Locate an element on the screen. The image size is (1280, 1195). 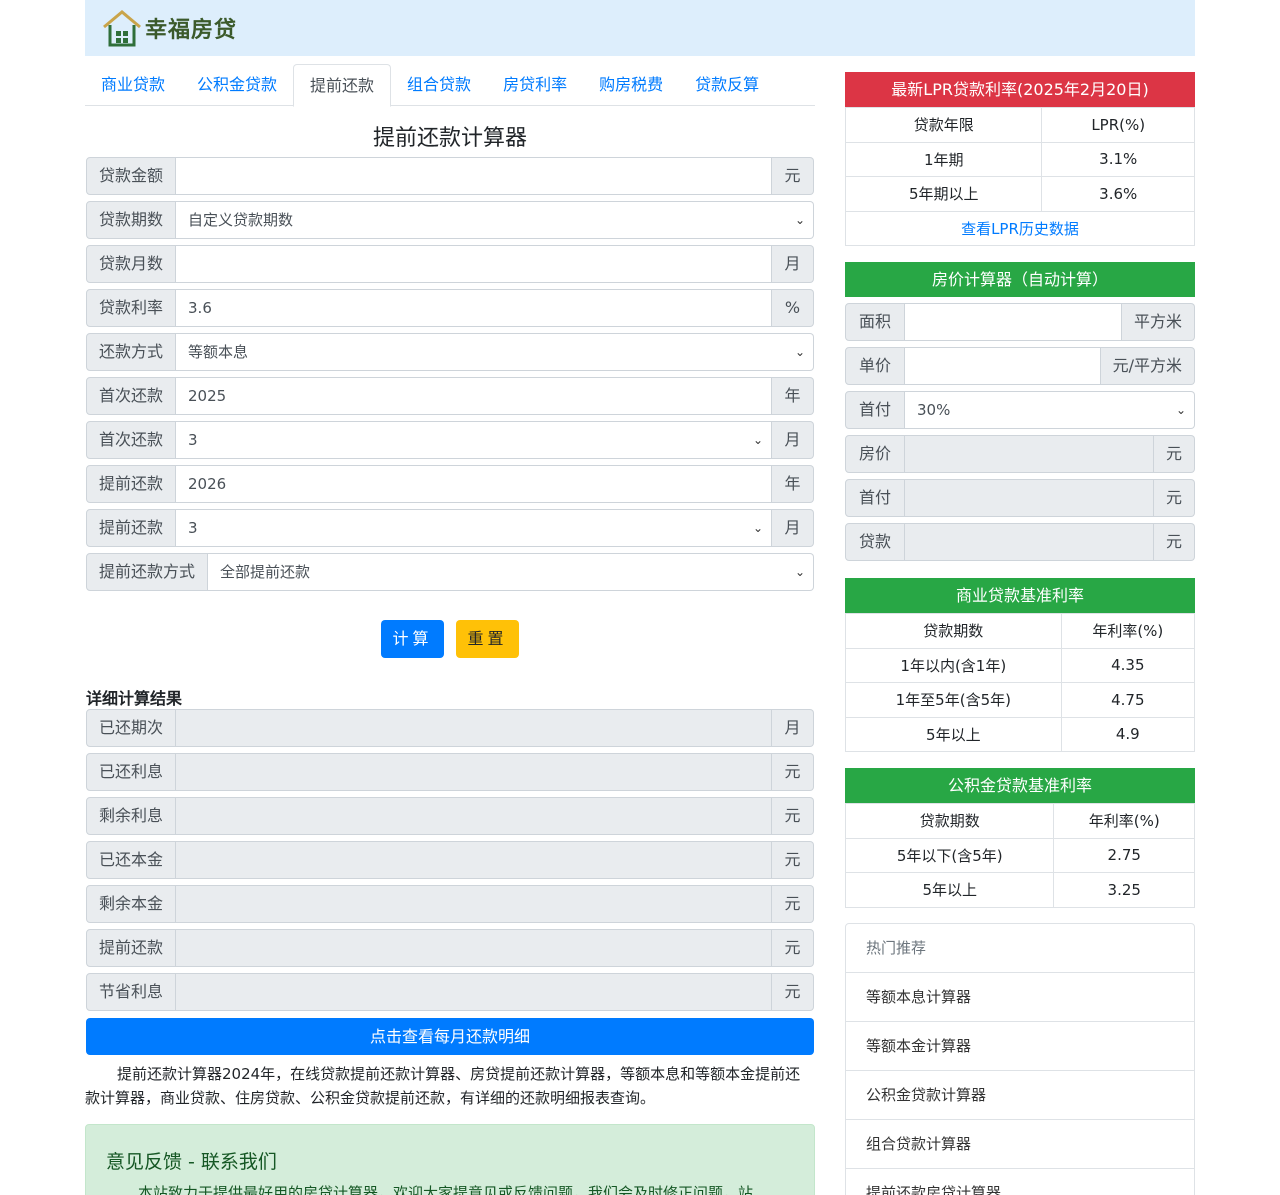
loan-months-row: 贷款月数 月 is located at coordinates (450, 264).